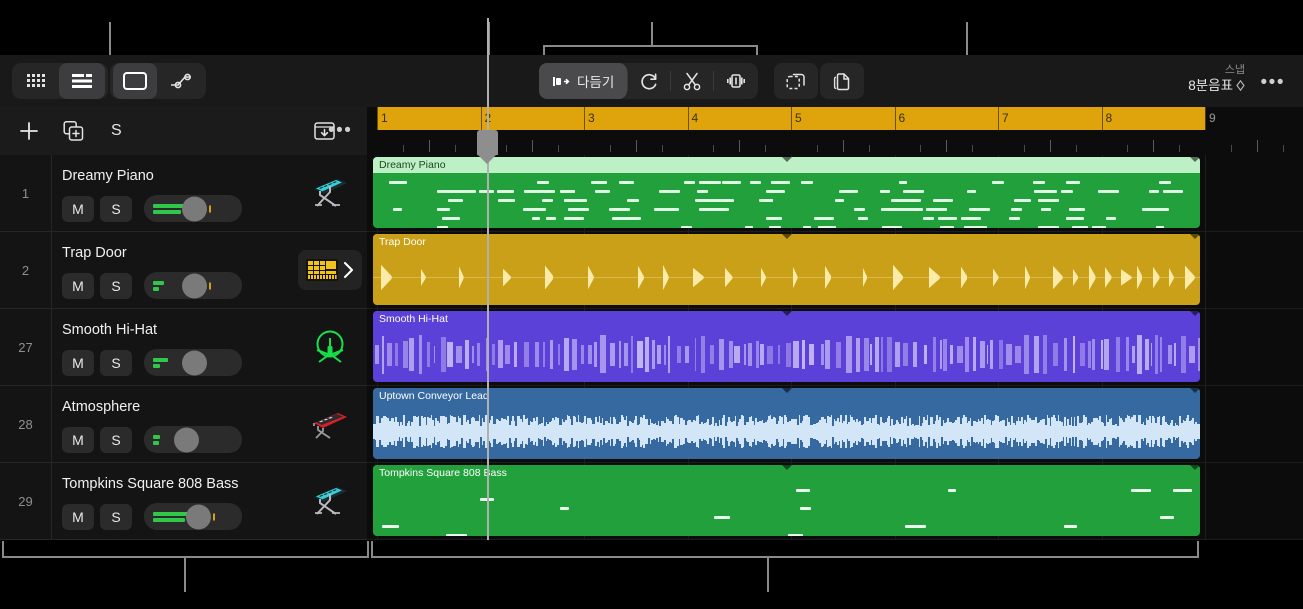 The image size is (1303, 609). I want to click on annotation-line-top-right, so click(967, 40).